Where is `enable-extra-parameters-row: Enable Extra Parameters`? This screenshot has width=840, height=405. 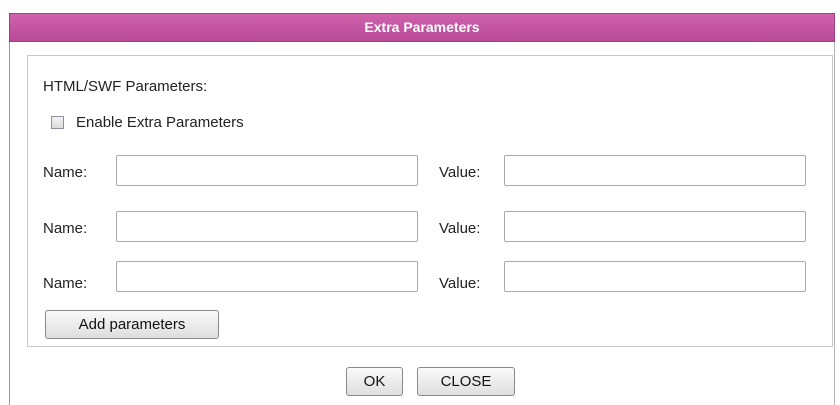 enable-extra-parameters-row: Enable Extra Parameters is located at coordinates (147, 122).